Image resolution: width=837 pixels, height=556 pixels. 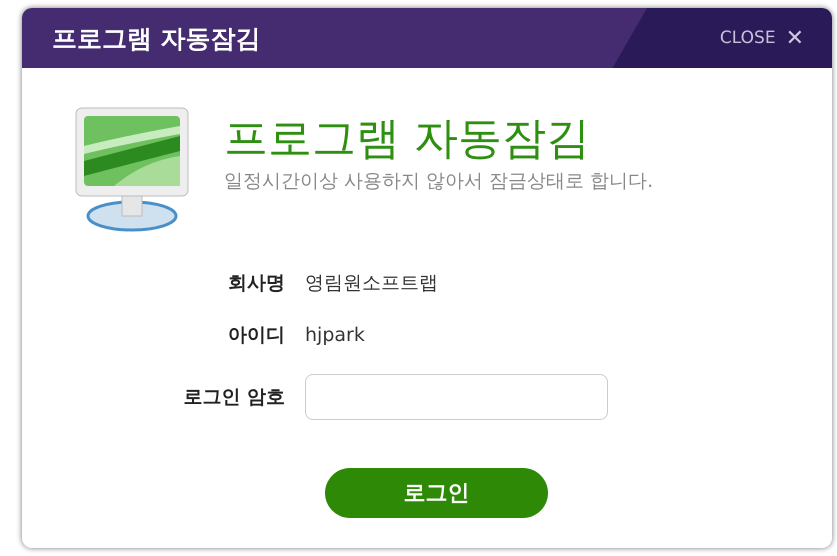 I want to click on lock-heading: 프로그램 자동잠김, so click(x=407, y=139).